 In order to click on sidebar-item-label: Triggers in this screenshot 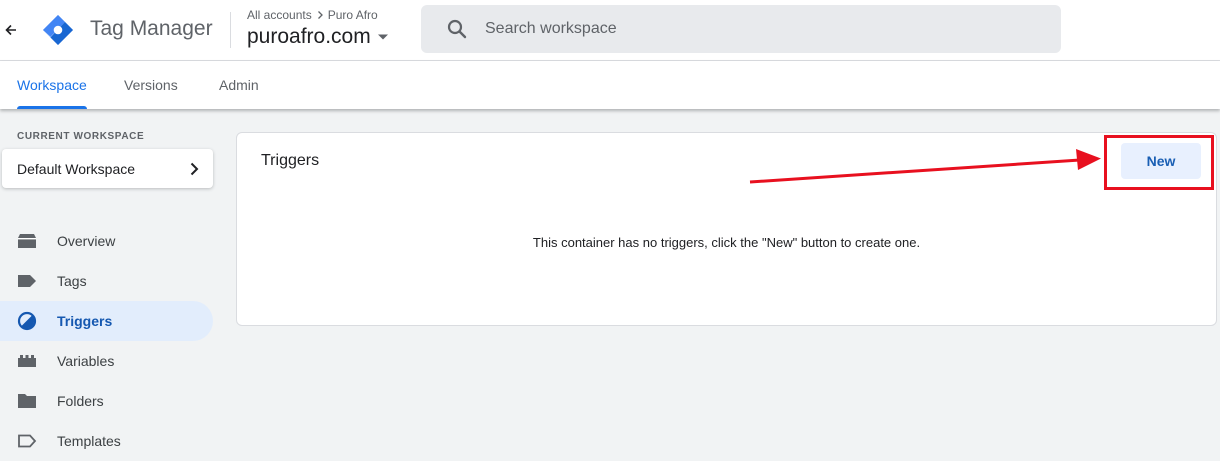, I will do `click(85, 321)`.